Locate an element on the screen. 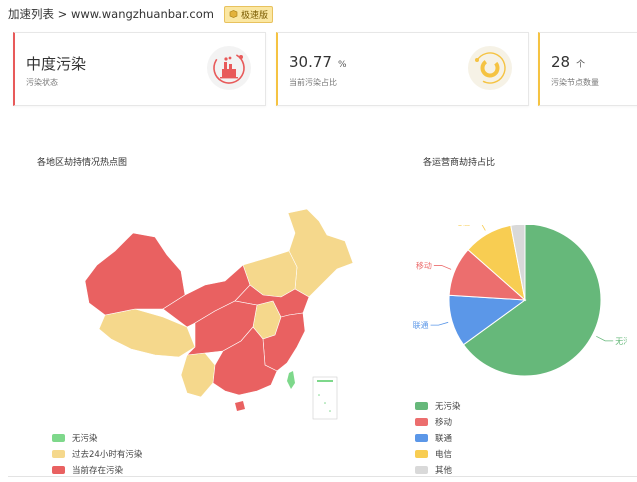 The width and height of the screenshot is (637, 482). speed-badge: 极速版 is located at coordinates (249, 14).